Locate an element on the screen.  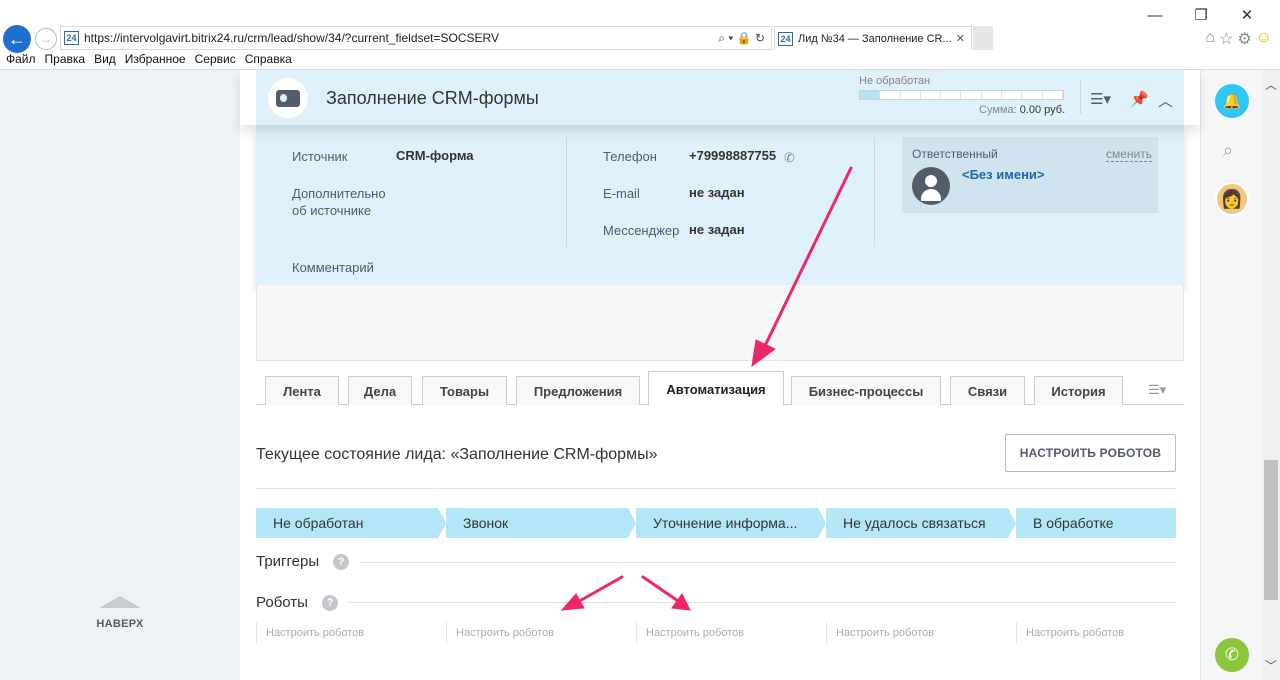
responsible-label: Ответственный is located at coordinates (955, 154).